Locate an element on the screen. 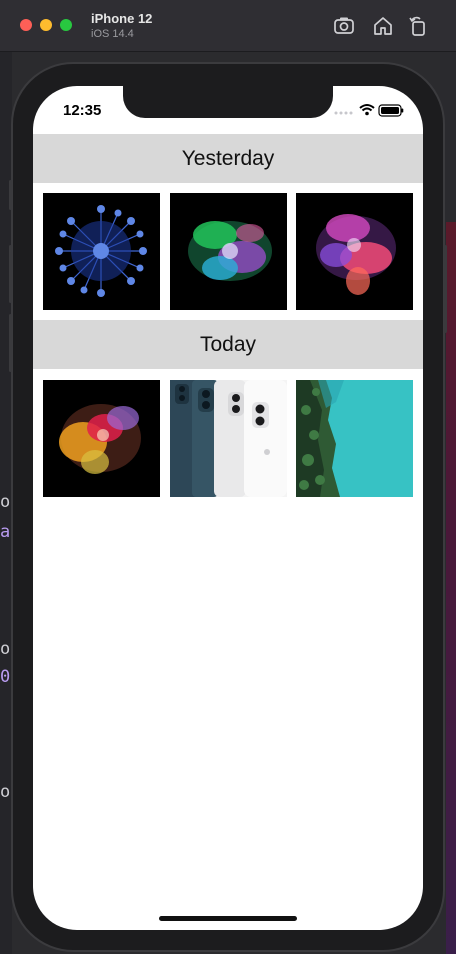  status-icons is located at coordinates (369, 110).